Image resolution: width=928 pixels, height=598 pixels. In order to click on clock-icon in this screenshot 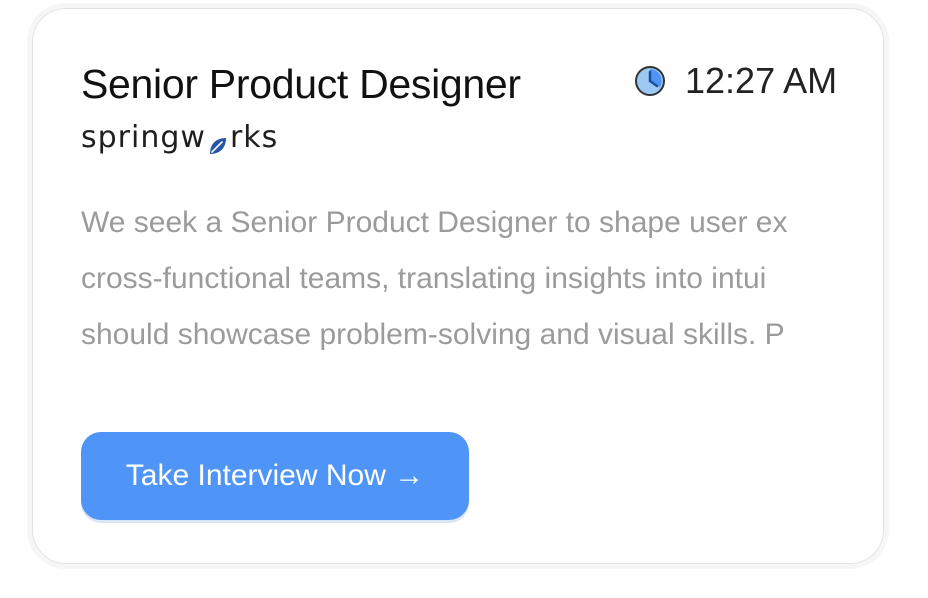, I will do `click(650, 81)`.